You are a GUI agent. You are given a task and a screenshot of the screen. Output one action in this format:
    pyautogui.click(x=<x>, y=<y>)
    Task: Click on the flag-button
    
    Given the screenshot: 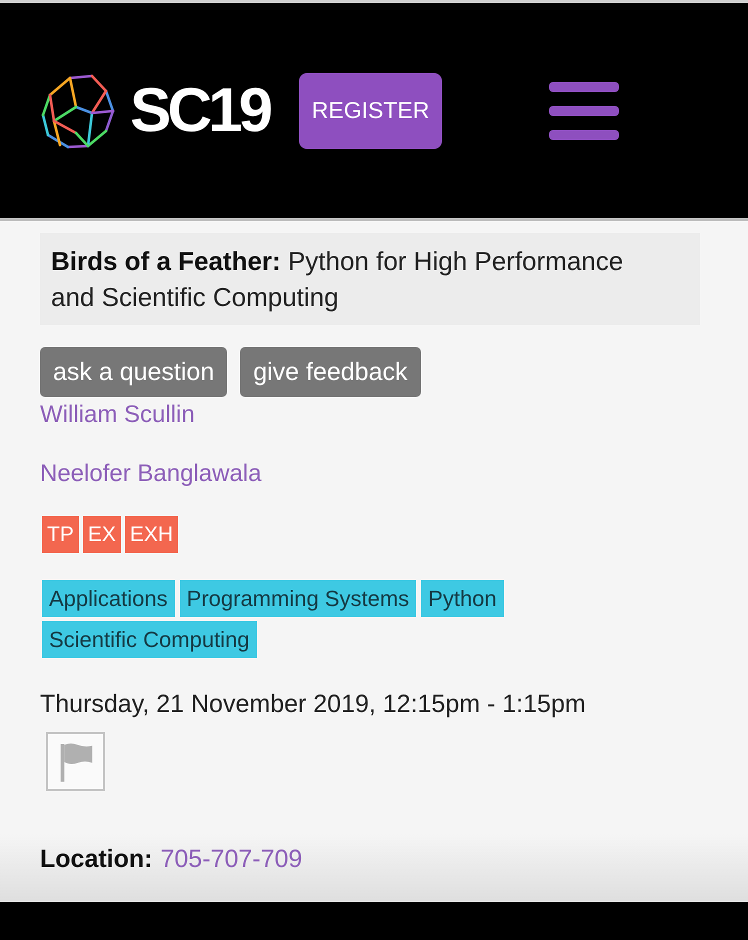 What is the action you would take?
    pyautogui.click(x=75, y=761)
    